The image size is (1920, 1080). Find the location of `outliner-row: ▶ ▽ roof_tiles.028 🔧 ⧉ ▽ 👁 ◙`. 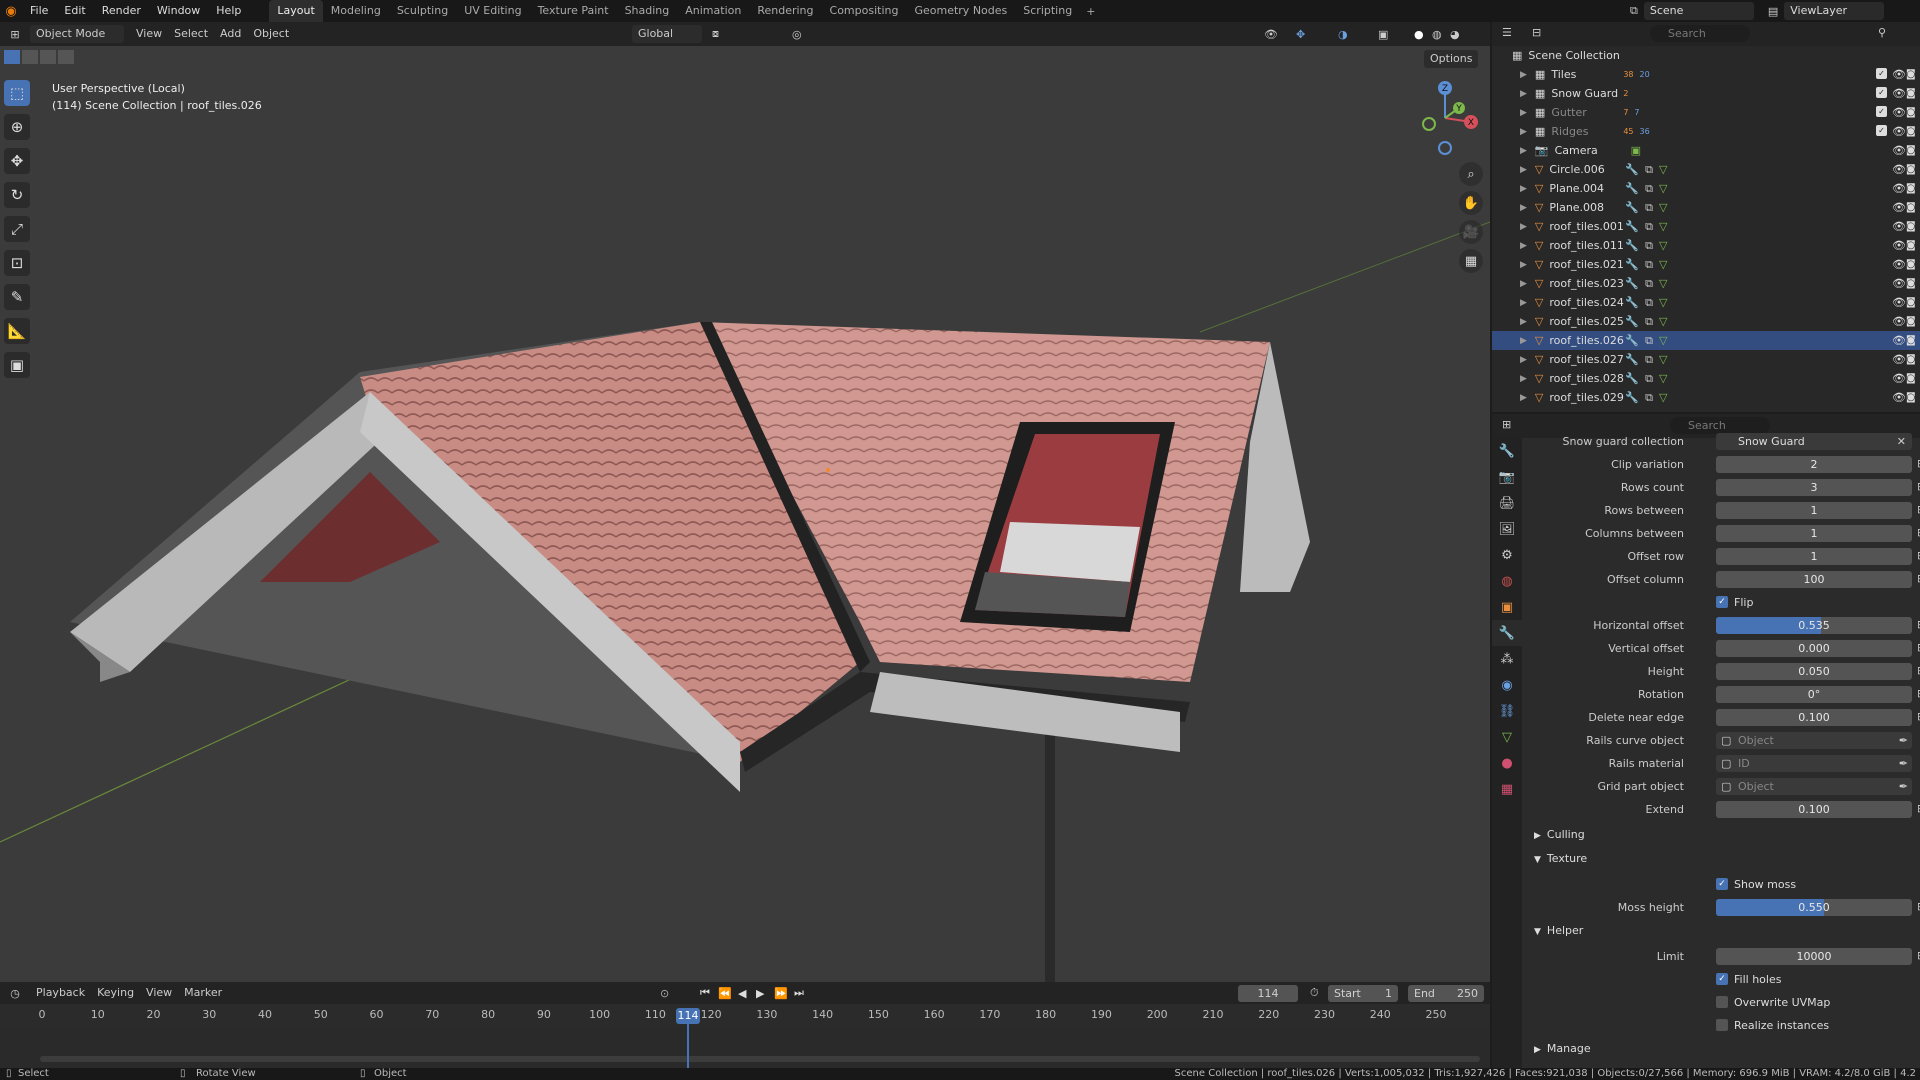

outliner-row: ▶ ▽ roof_tiles.028 🔧 ⧉ ▽ 👁 ◙ is located at coordinates (1706, 378).